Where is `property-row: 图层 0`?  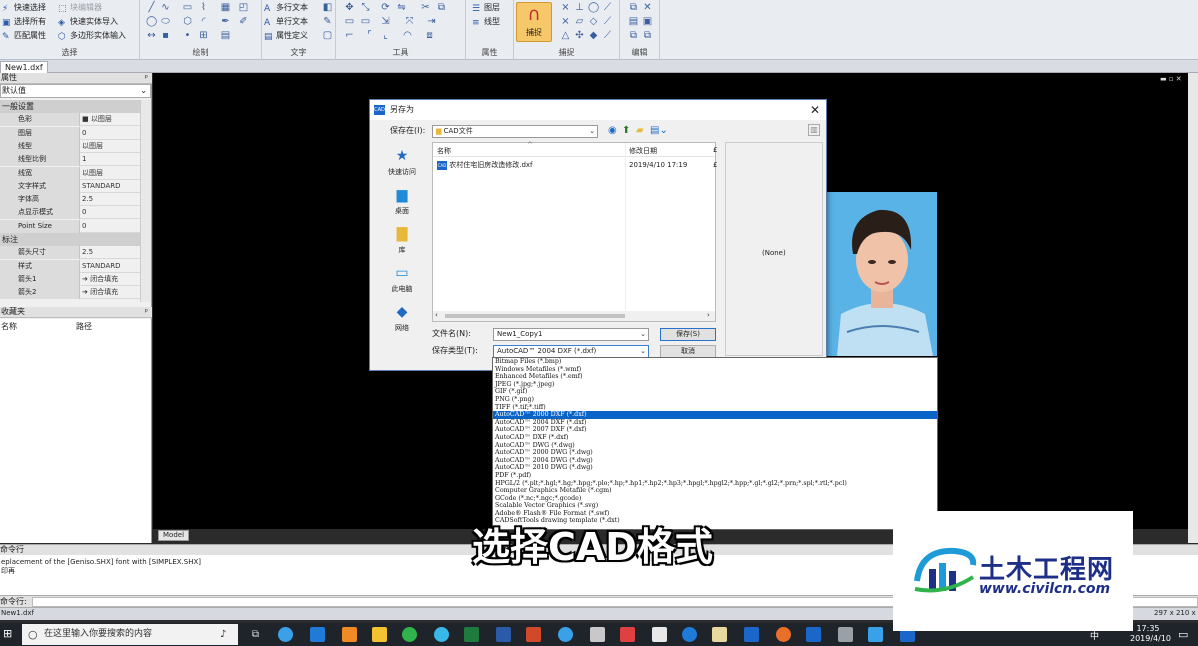
property-row: 图层 0 is located at coordinates (70, 133).